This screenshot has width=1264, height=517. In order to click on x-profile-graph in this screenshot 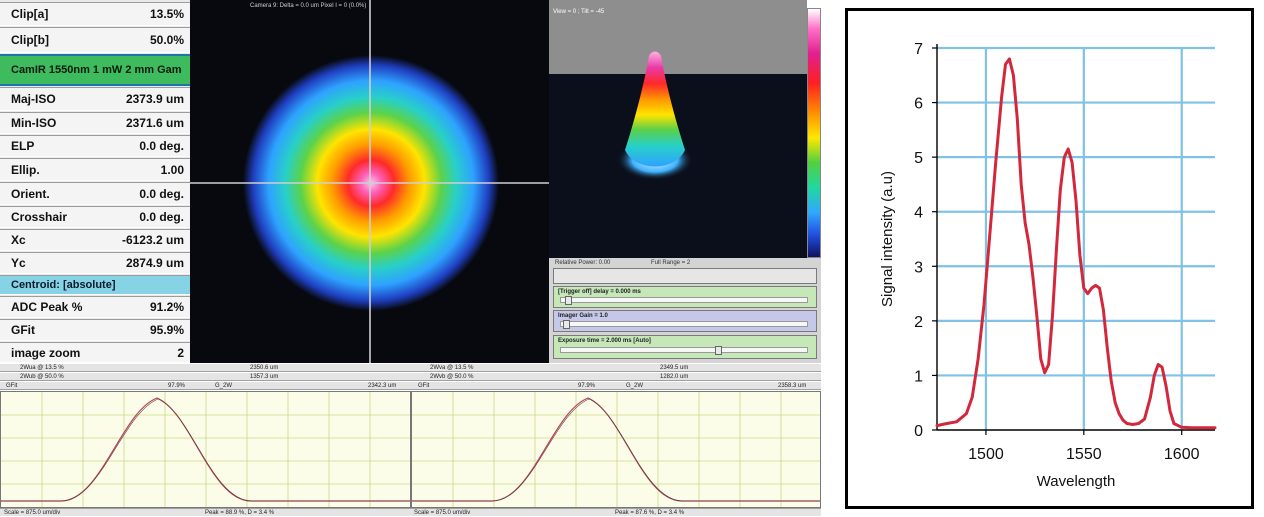, I will do `click(205, 449)`.